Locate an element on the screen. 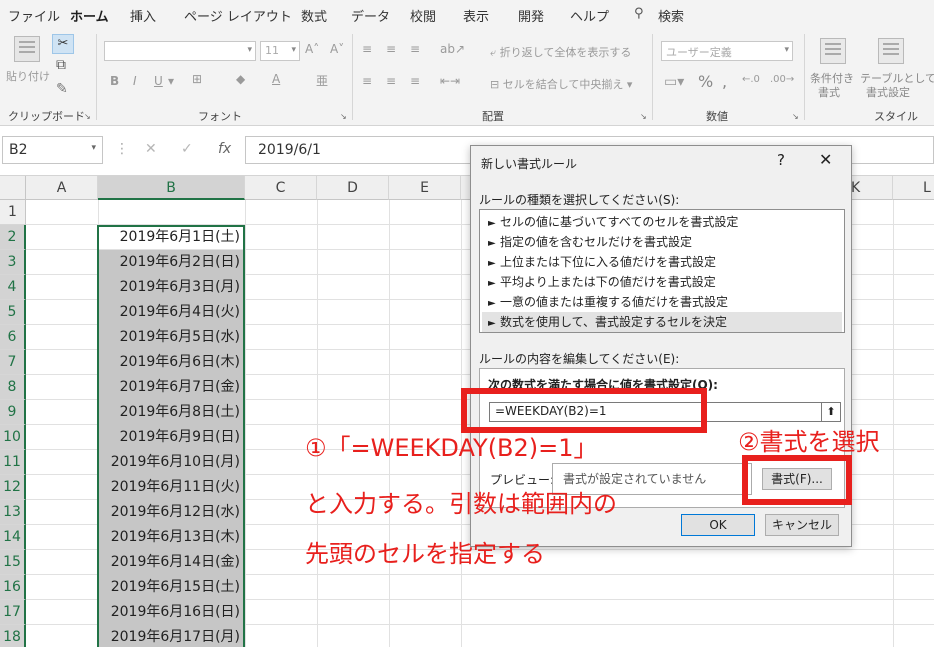 The image size is (934, 647). row-header: 11 is located at coordinates (13, 462).